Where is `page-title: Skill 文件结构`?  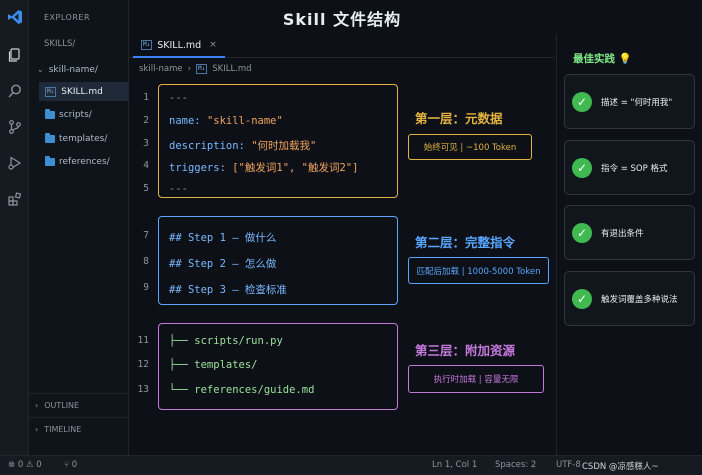
page-title: Skill 文件结构 is located at coordinates (342, 19).